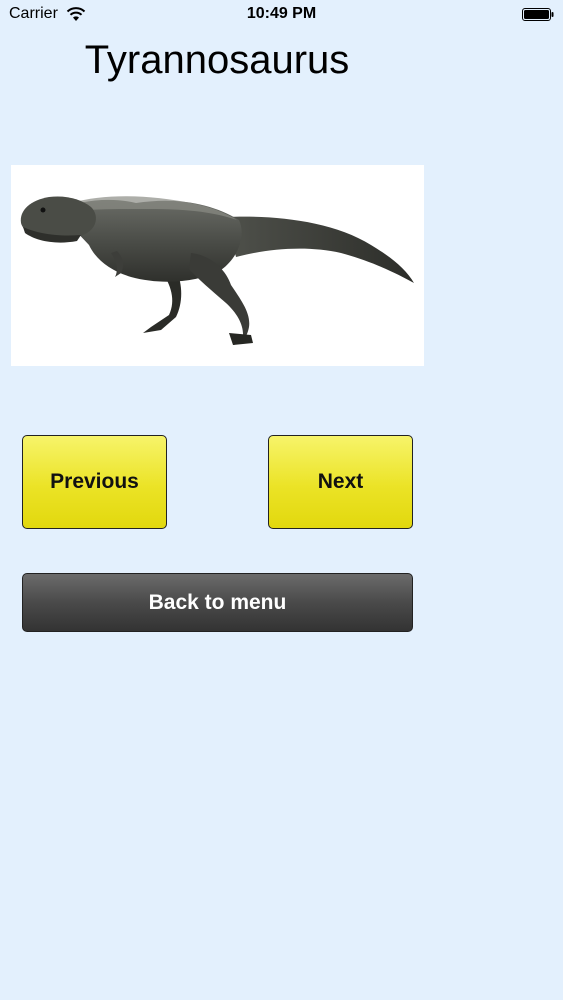  I want to click on next-button-label: Next, so click(340, 481).